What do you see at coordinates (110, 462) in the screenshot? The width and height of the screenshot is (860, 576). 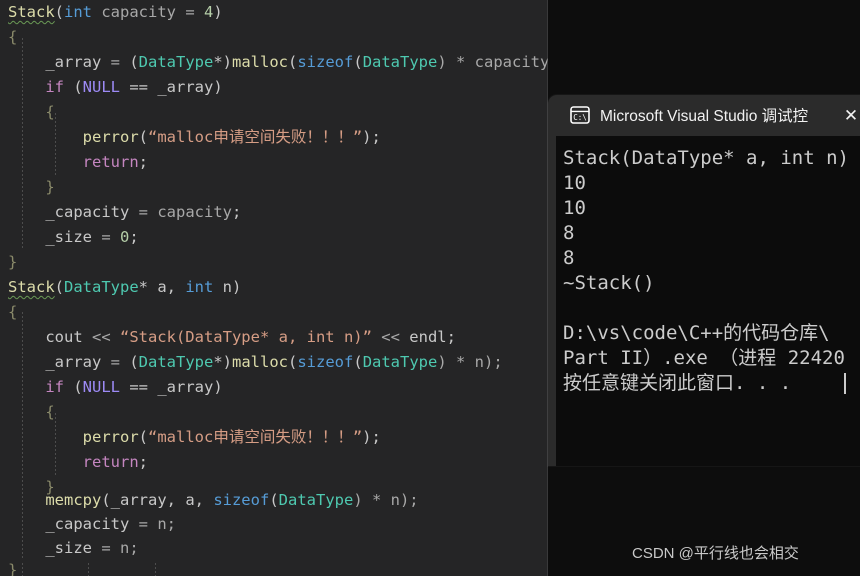 I see `code-token: return` at bounding box center [110, 462].